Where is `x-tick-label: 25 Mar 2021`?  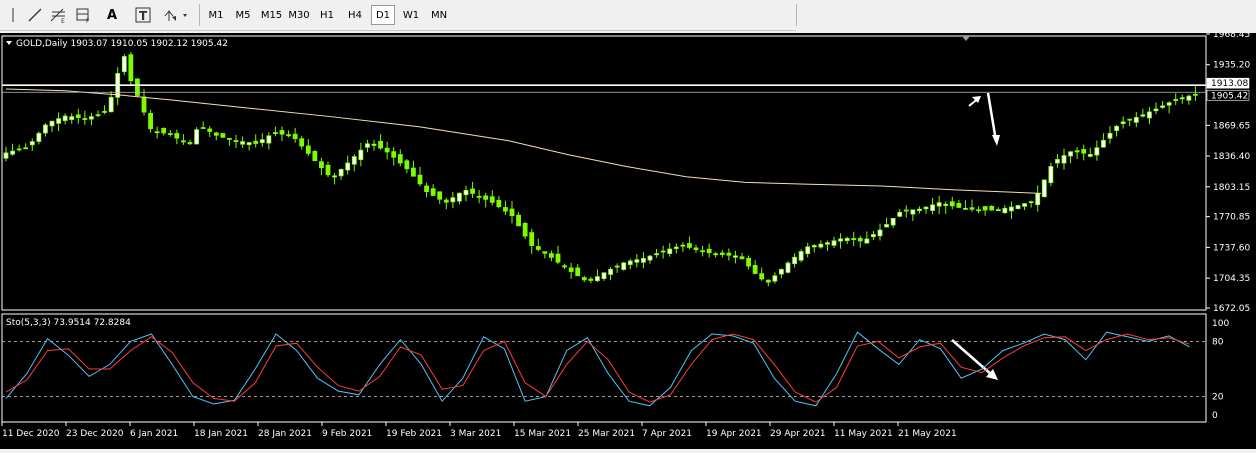 x-tick-label: 25 Mar 2021 is located at coordinates (606, 434).